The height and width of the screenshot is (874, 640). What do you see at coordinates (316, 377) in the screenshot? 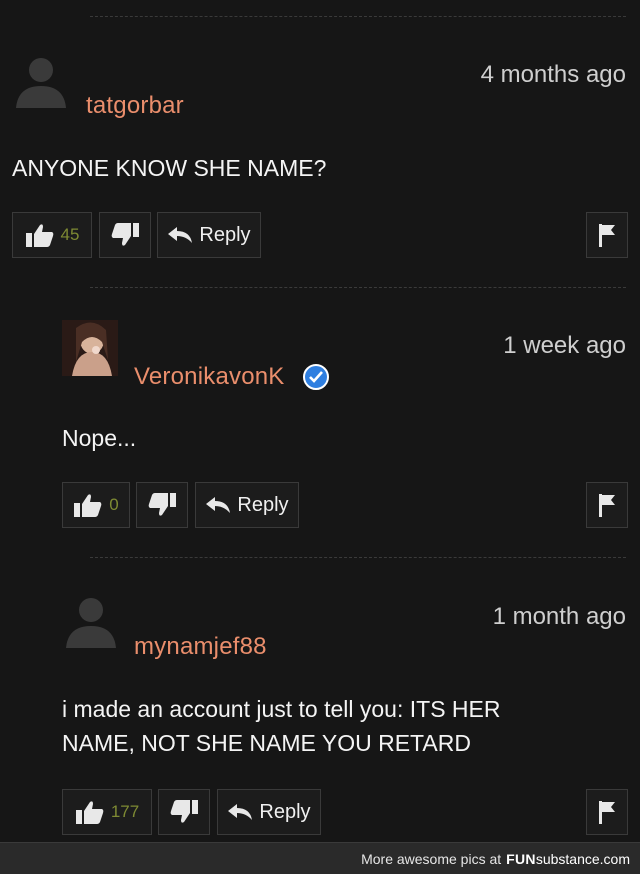
I see `verified-check-icon` at bounding box center [316, 377].